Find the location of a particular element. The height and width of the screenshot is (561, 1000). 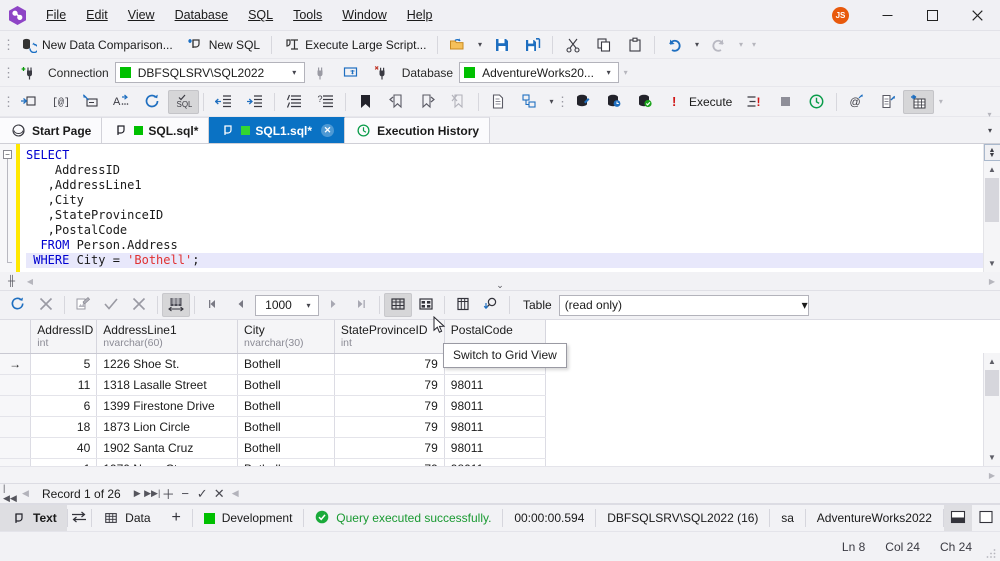

grid-horizontal-scrollbar: ▶ is located at coordinates (500, 474).